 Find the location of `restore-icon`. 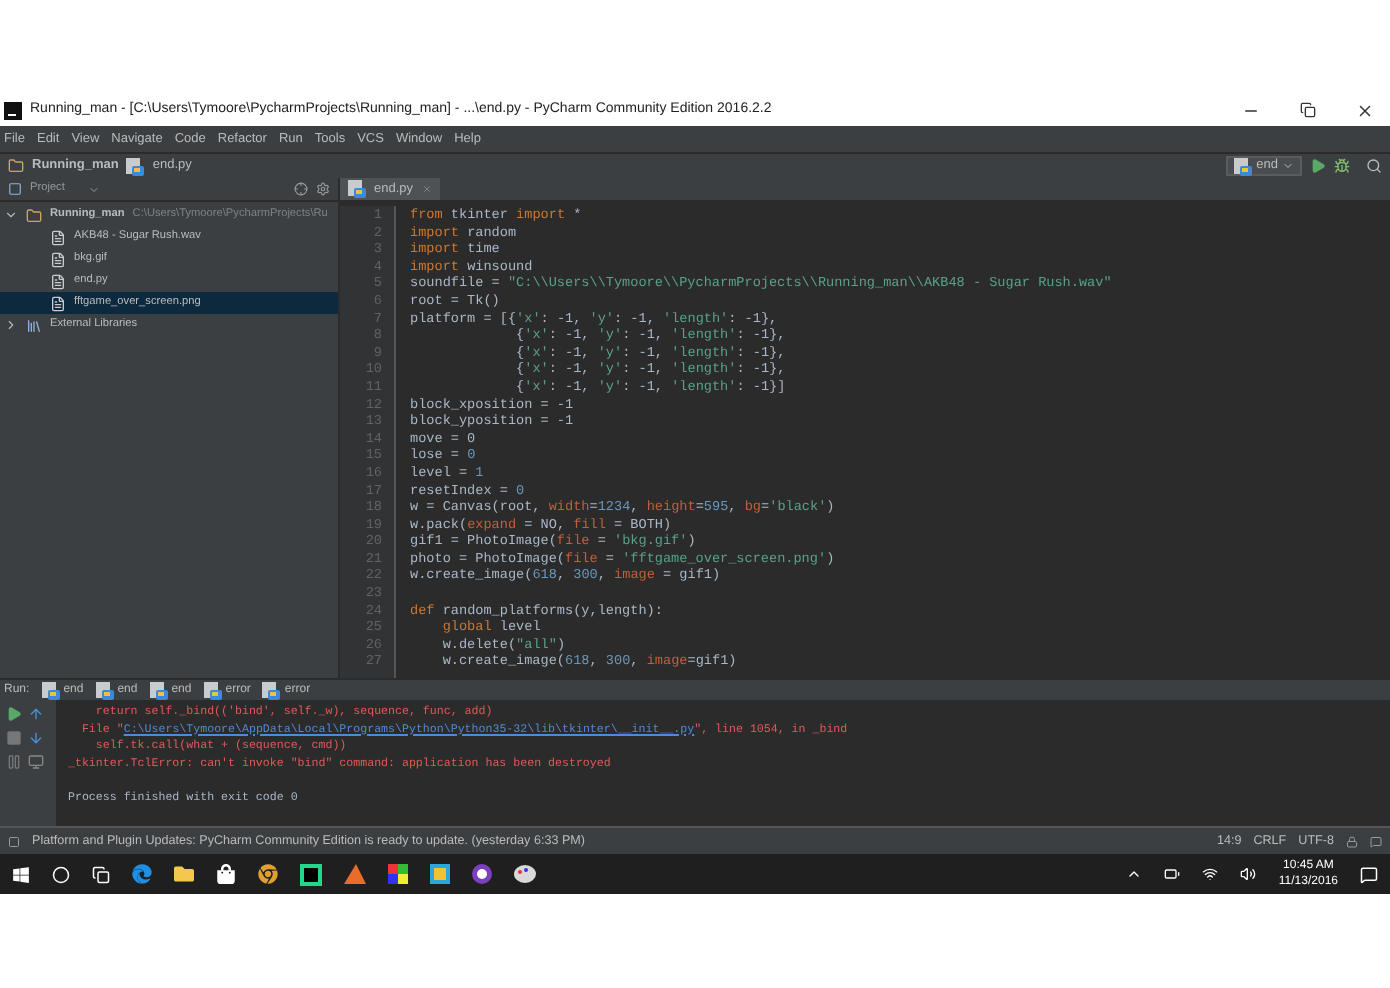

restore-icon is located at coordinates (1308, 110).